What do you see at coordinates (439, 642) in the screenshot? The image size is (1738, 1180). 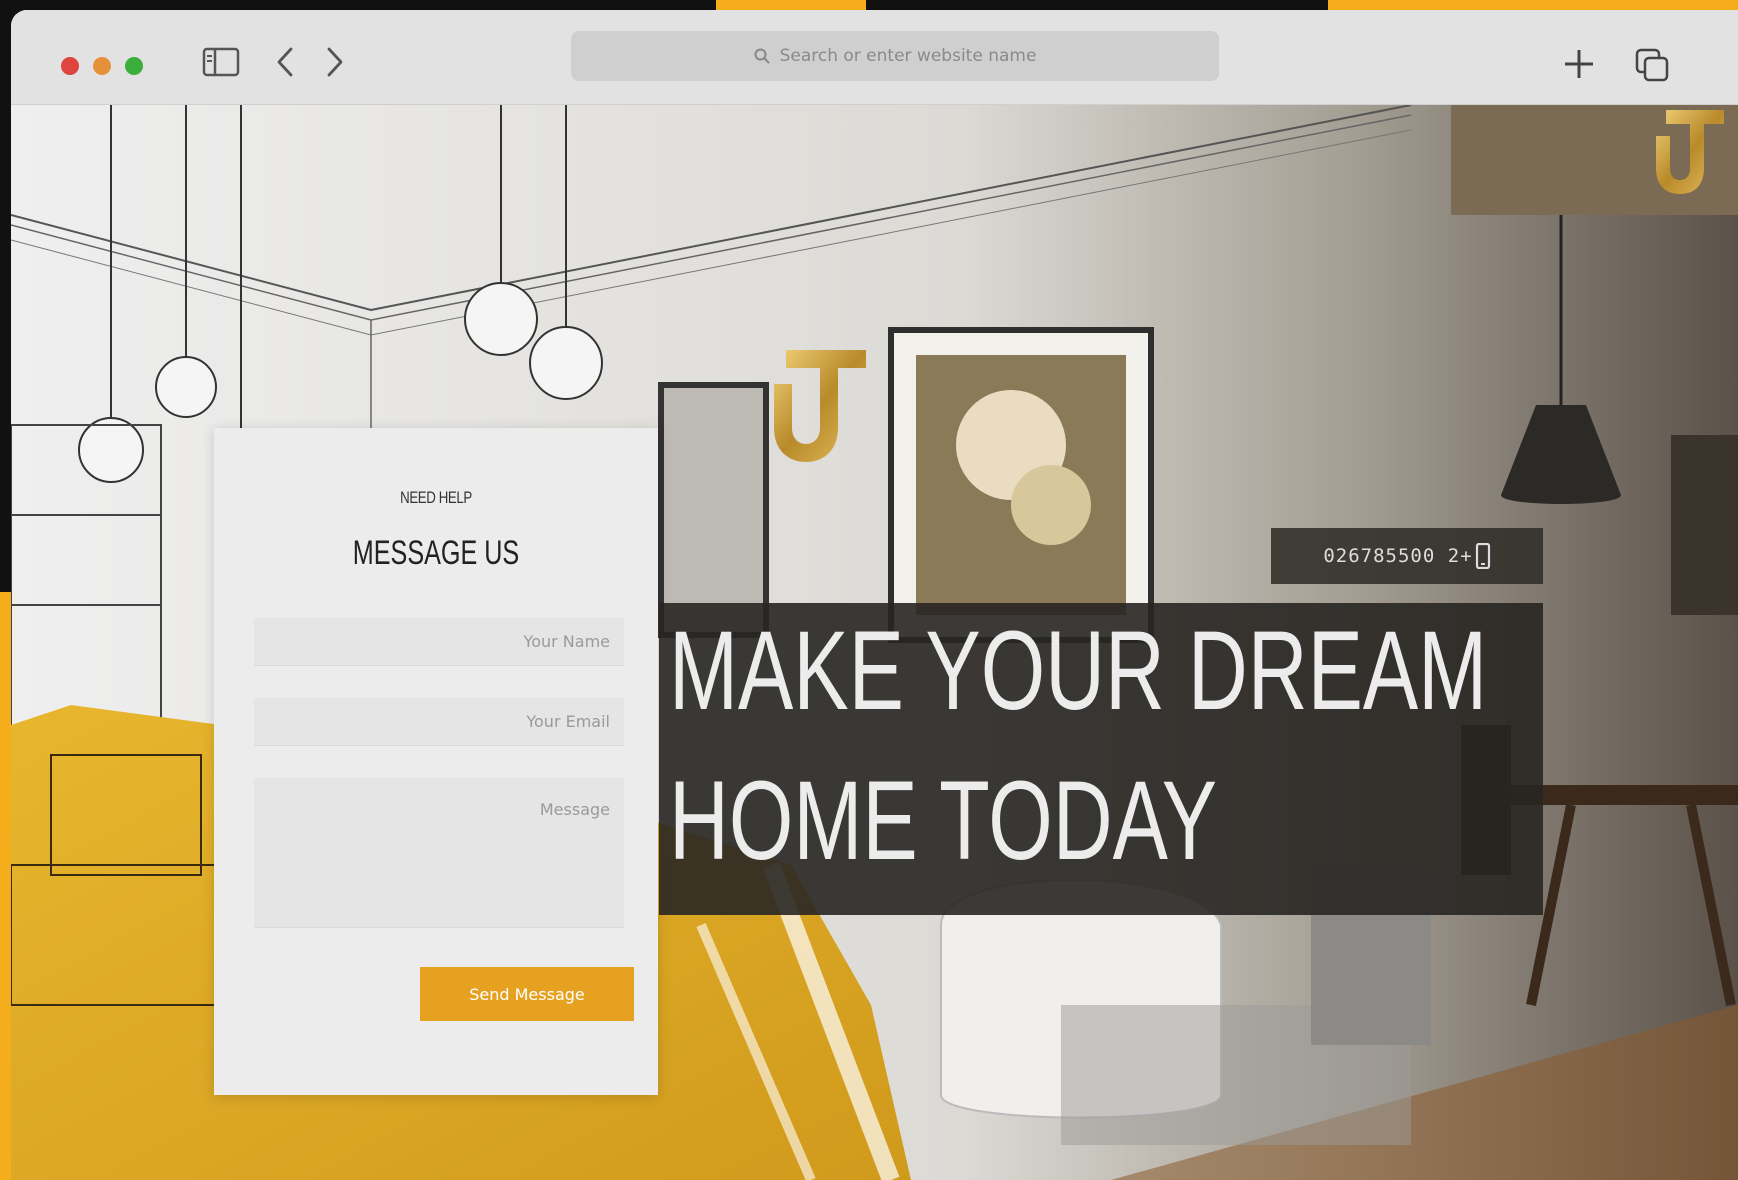 I see `name-field: Your Name` at bounding box center [439, 642].